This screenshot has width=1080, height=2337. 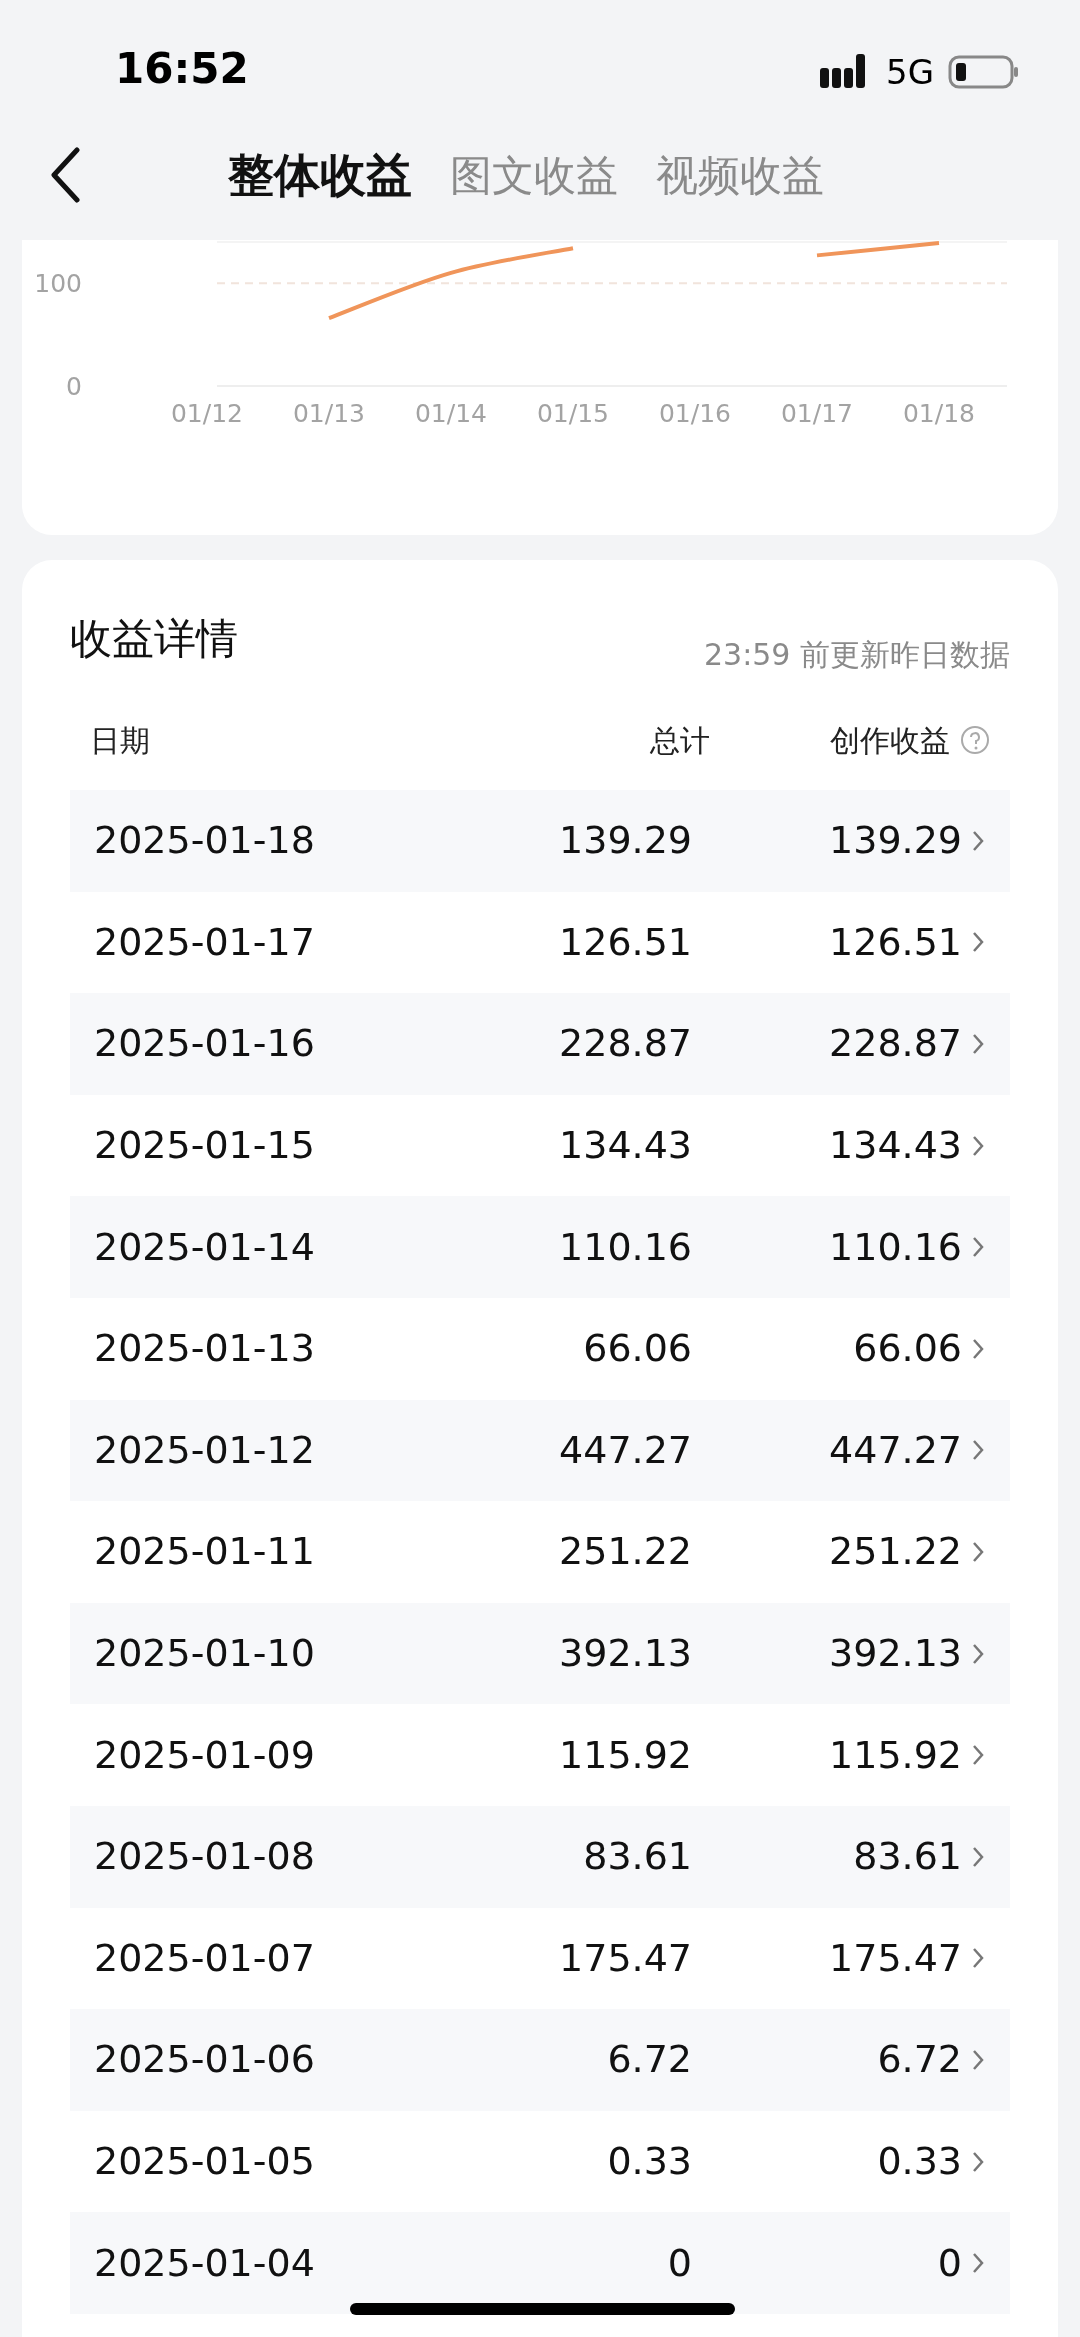 I want to click on x-tick-label: 01/18, so click(x=939, y=413).